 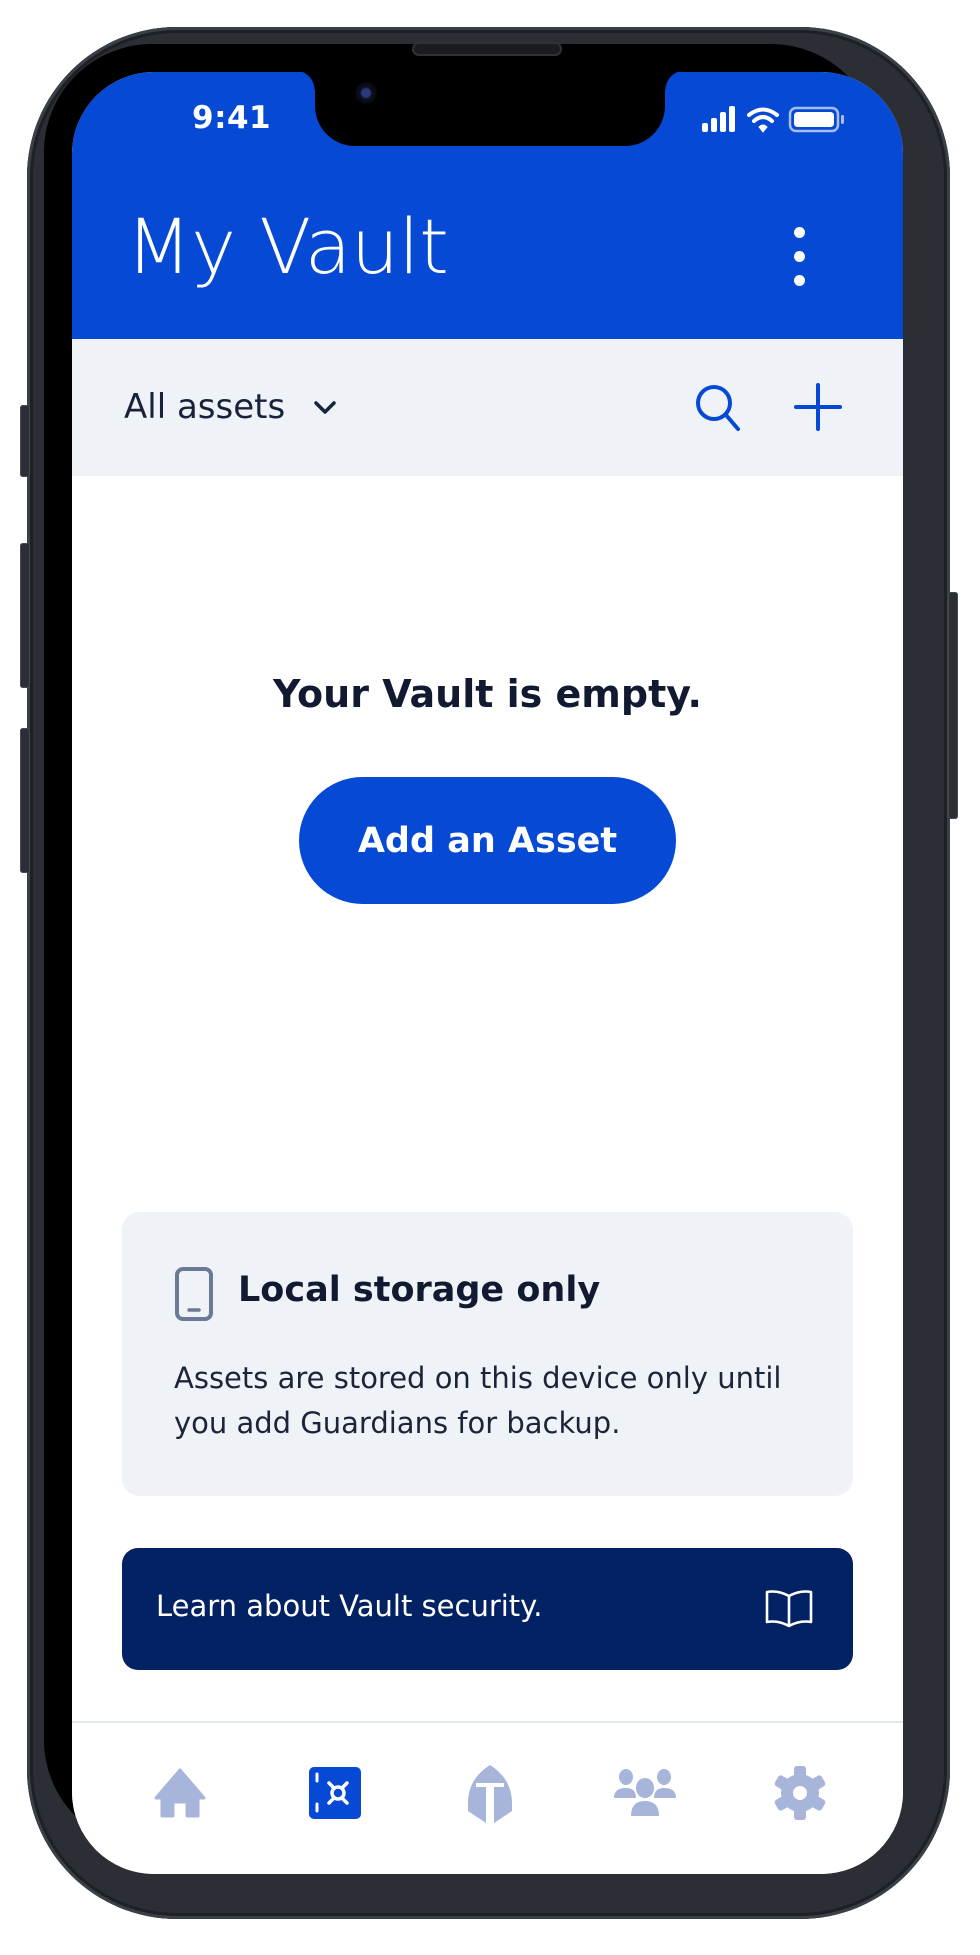 I want to click on tab-home, so click(x=180, y=1793).